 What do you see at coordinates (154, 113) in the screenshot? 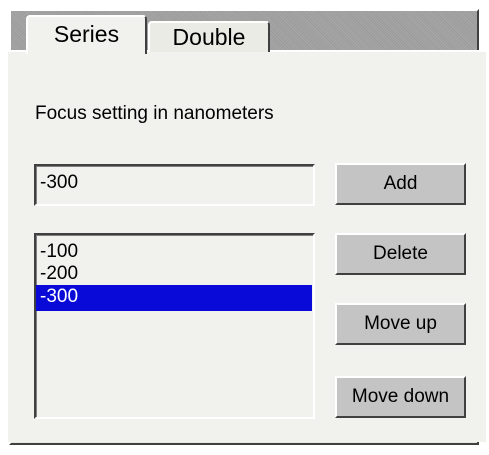
I see `focus-setting-label: Focus setting in nanometers` at bounding box center [154, 113].